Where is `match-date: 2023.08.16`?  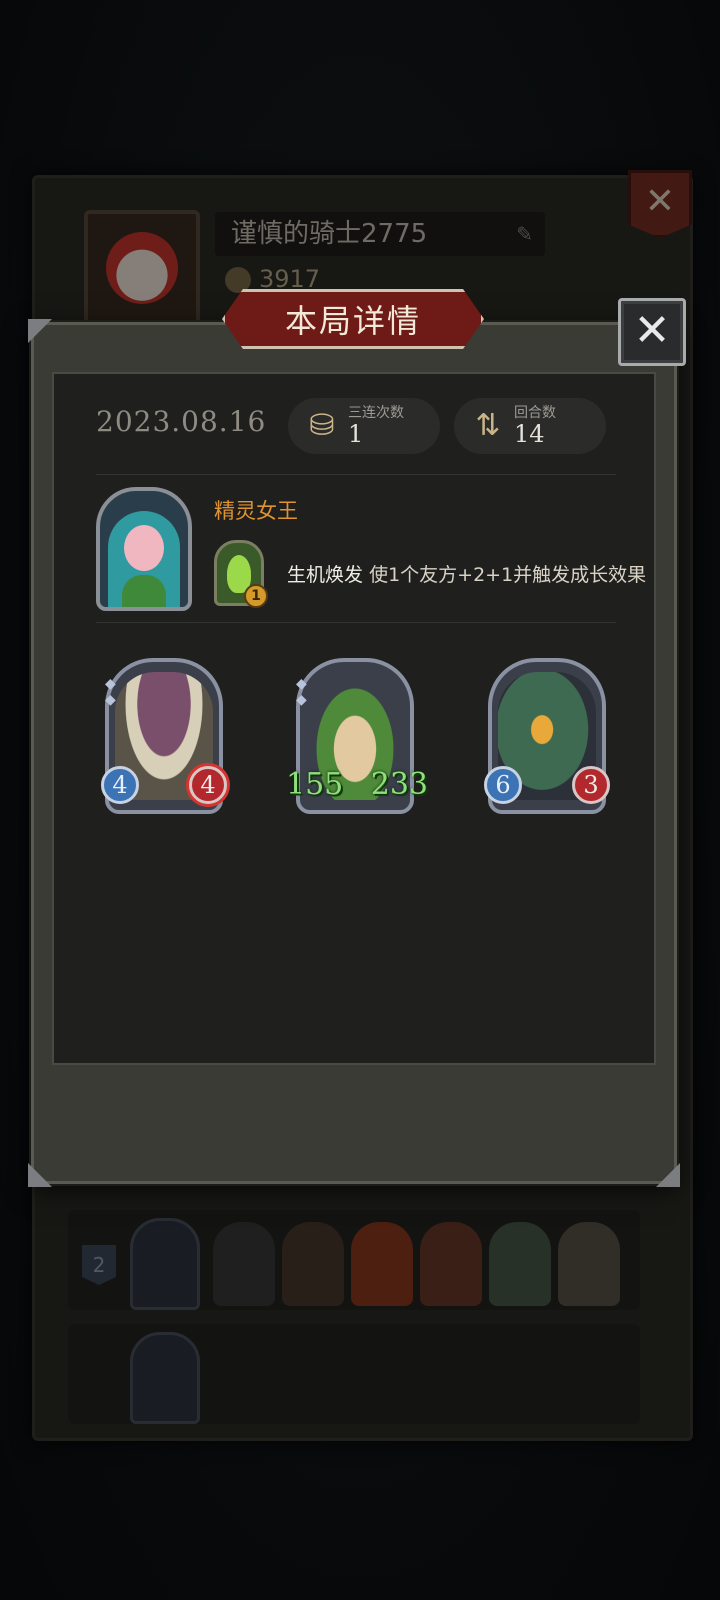
match-date: 2023.08.16 is located at coordinates (181, 421).